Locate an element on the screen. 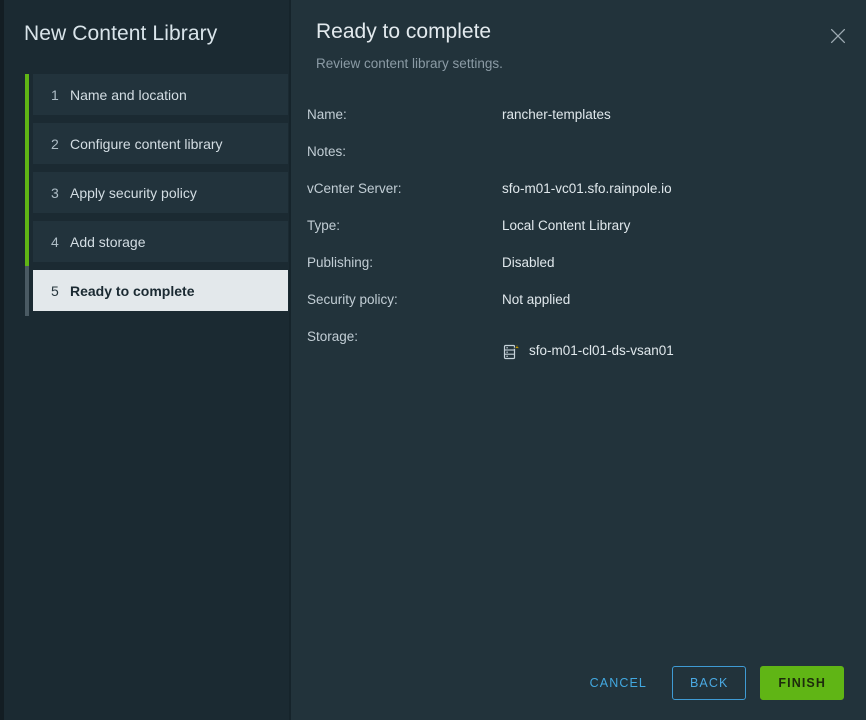  step-number: 4 is located at coordinates (55, 241).